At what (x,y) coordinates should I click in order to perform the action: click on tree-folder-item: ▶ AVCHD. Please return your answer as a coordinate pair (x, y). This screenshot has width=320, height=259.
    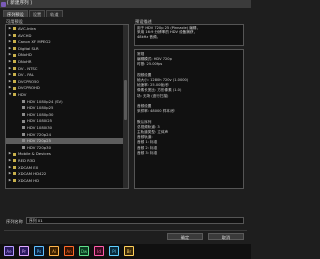
    Looking at the image, I should click on (65, 35).